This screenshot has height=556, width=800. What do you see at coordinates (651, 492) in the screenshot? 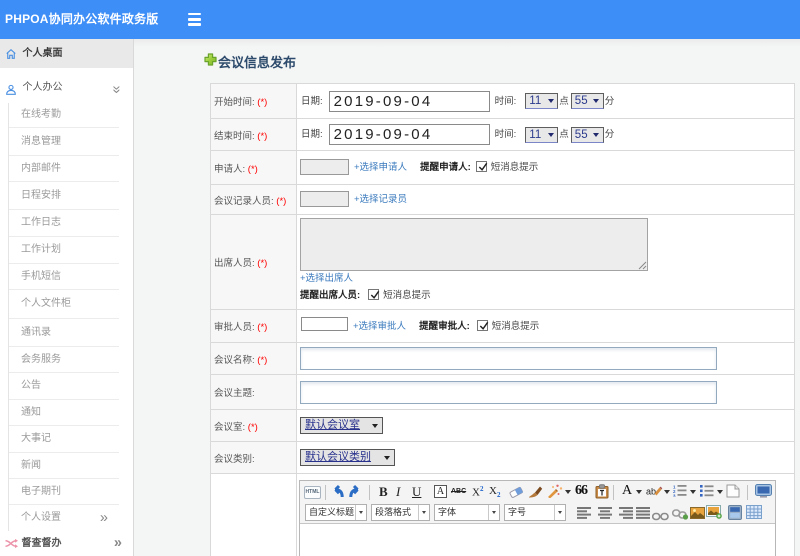
I see `svg-text: ab` at bounding box center [651, 492].